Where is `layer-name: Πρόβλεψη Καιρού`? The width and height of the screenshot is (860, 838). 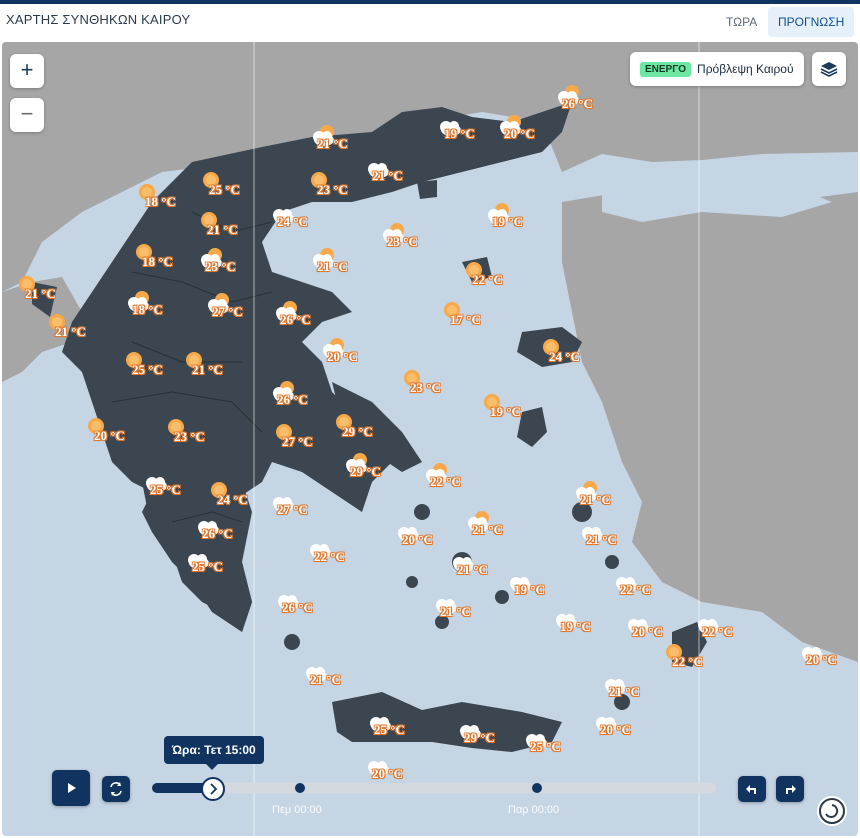 layer-name: Πρόβλεψη Καιρού is located at coordinates (745, 69).